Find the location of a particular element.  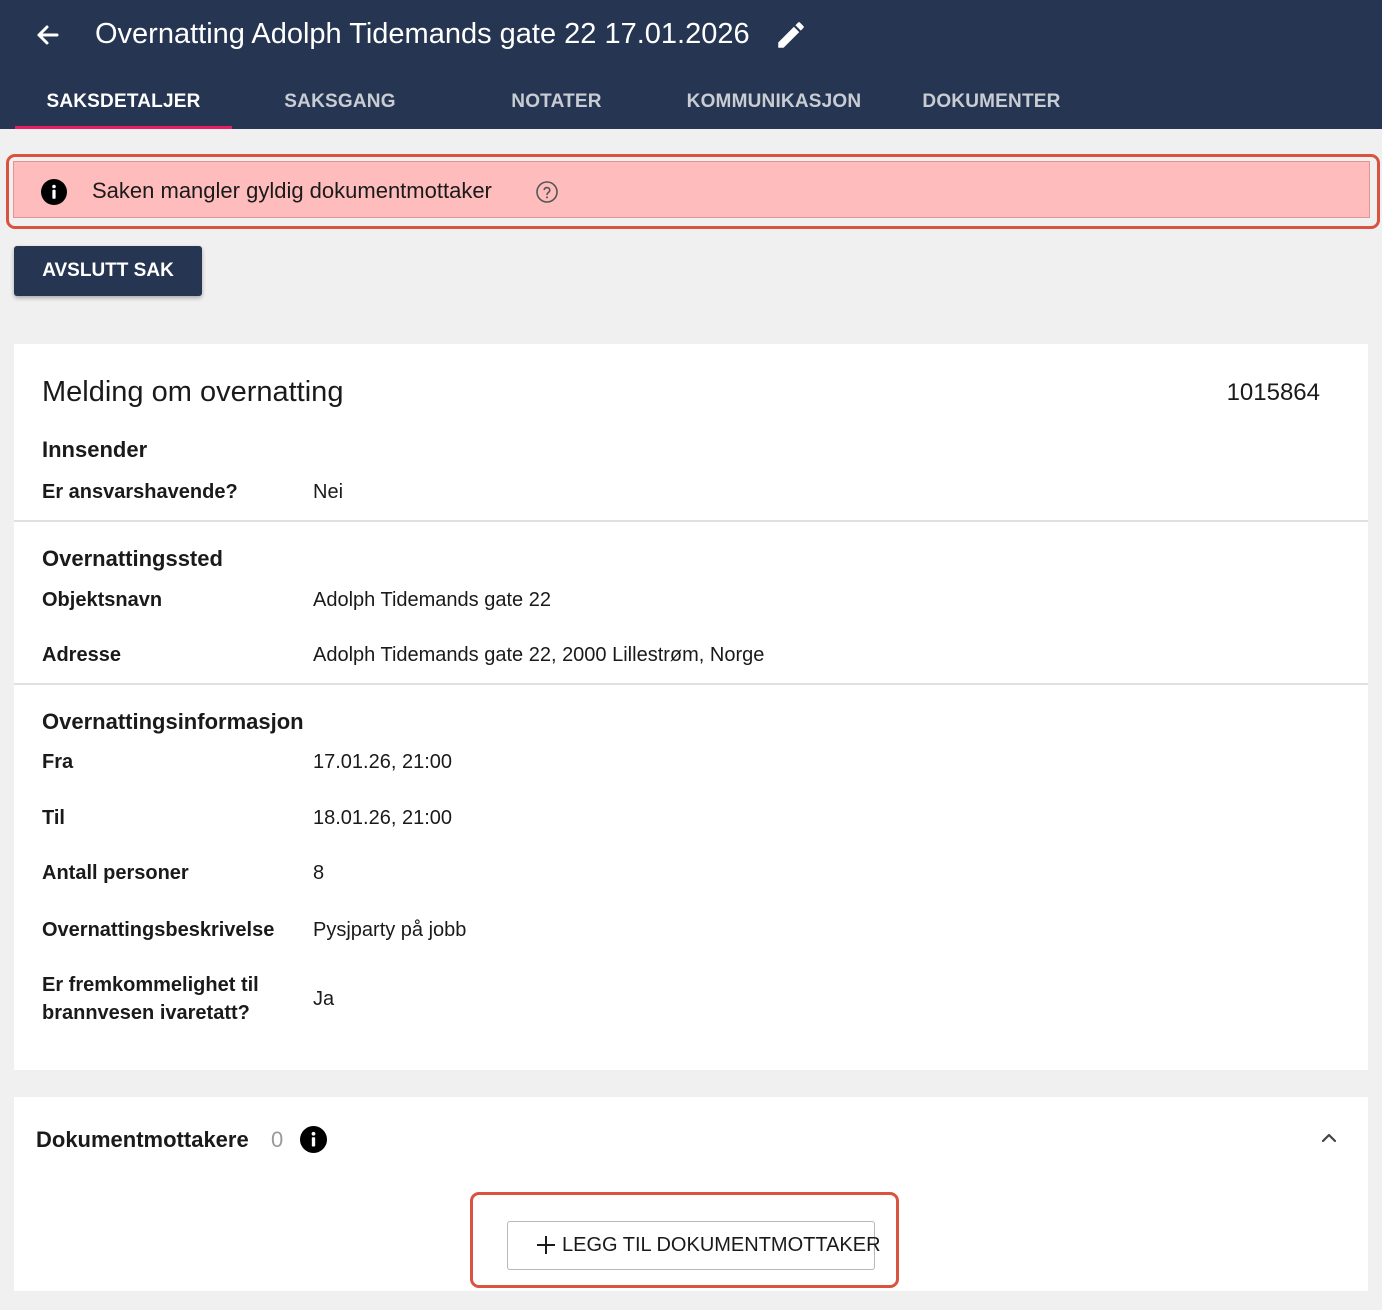

tab-notater: NOTATER is located at coordinates (556, 103).